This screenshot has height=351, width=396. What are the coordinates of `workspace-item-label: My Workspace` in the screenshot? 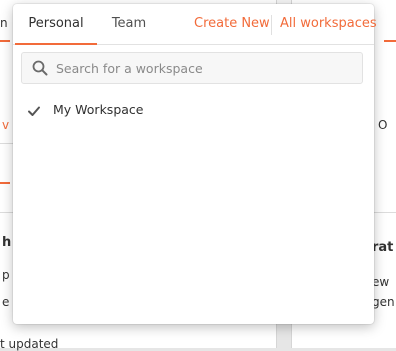 It's located at (98, 109).